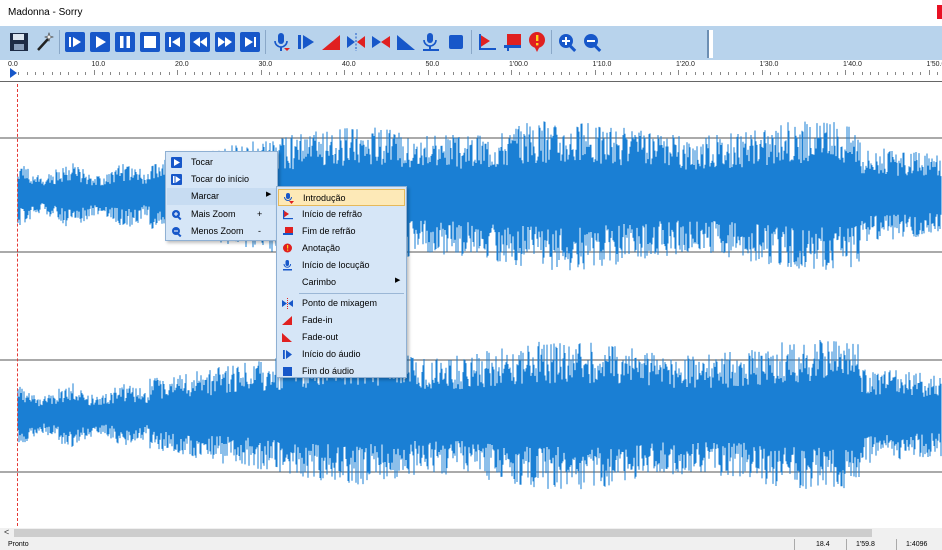 This screenshot has width=942, height=550. What do you see at coordinates (221, 179) in the screenshot?
I see `menu-item-tocar-do-inicio: Tocar do início` at bounding box center [221, 179].